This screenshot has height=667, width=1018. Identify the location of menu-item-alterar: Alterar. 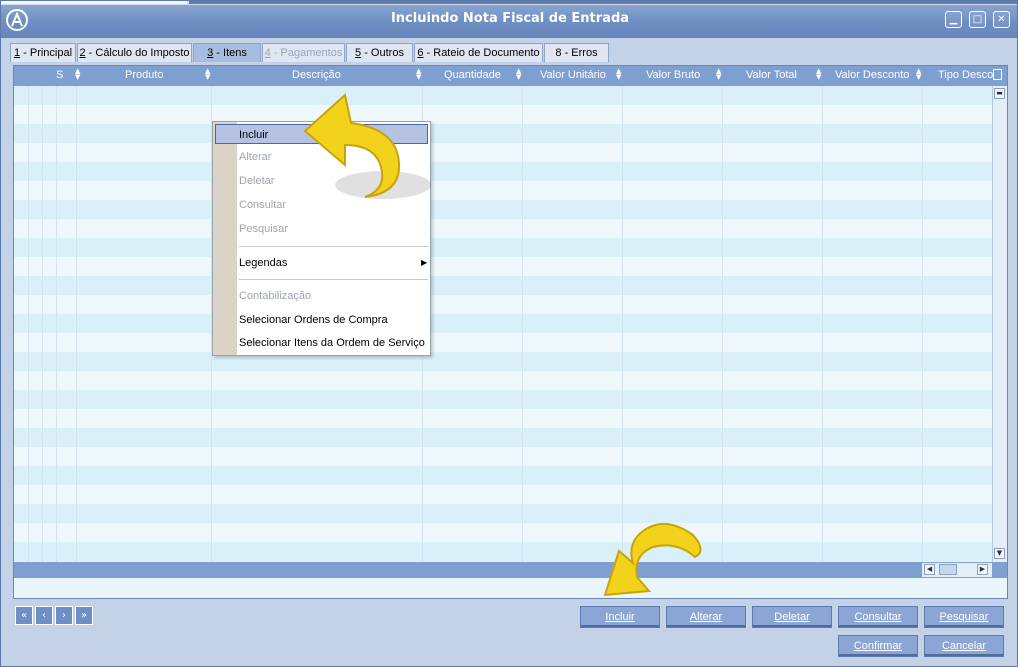
(255, 157).